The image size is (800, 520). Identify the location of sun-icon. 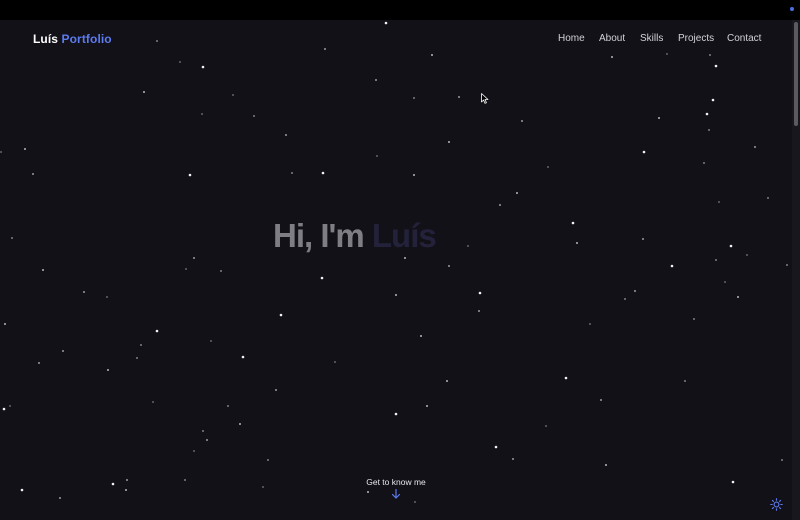
(776, 504).